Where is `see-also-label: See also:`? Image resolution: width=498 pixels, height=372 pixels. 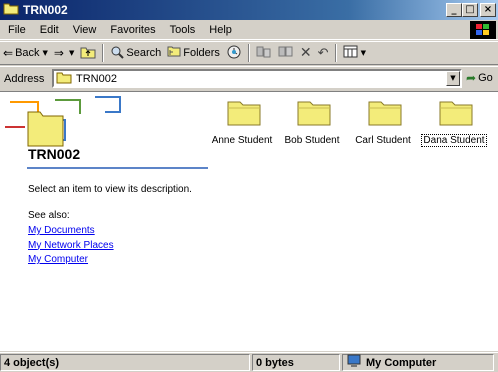
see-also-label: See also: is located at coordinates (49, 215).